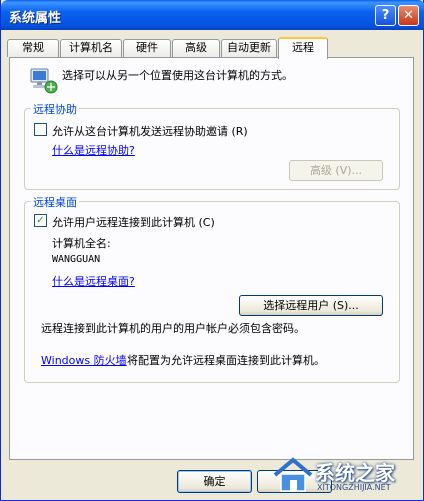  I want to click on close-button: ✕, so click(408, 15).